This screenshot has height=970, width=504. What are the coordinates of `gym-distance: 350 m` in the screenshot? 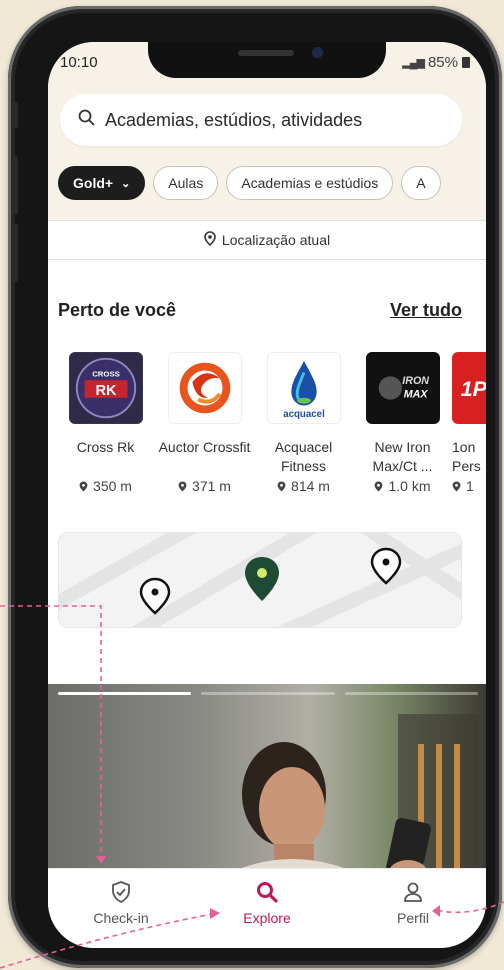 It's located at (105, 486).